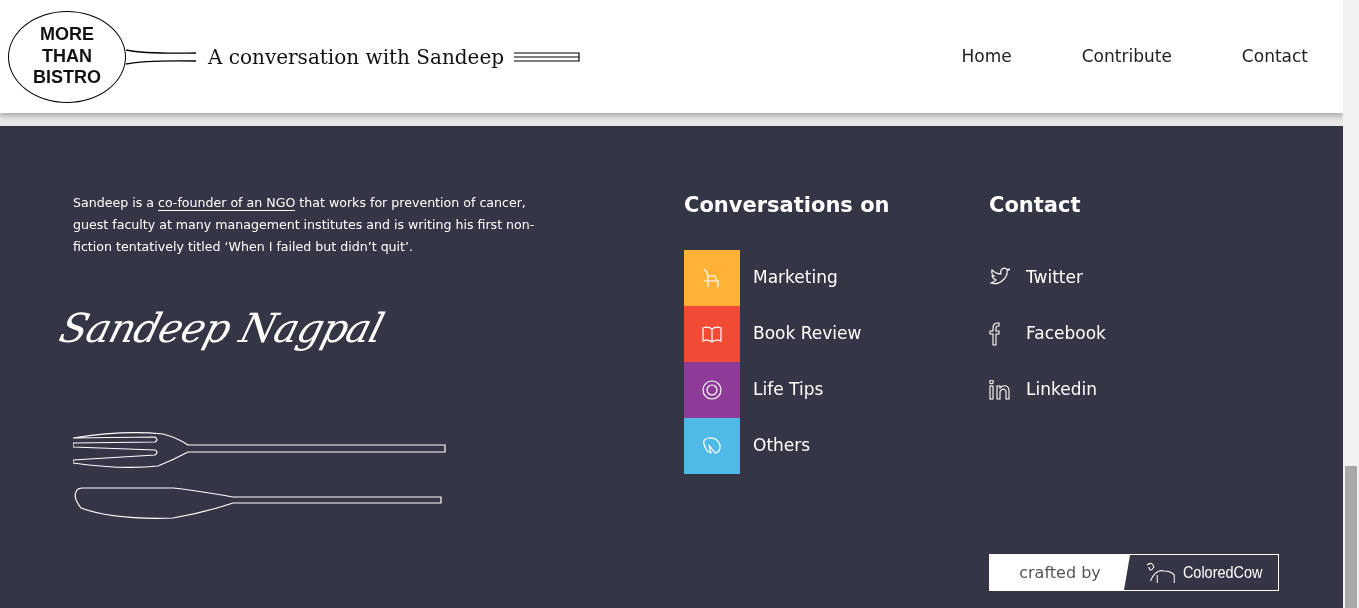  Describe the element at coordinates (836, 446) in the screenshot. I see `category-link: Others` at that location.